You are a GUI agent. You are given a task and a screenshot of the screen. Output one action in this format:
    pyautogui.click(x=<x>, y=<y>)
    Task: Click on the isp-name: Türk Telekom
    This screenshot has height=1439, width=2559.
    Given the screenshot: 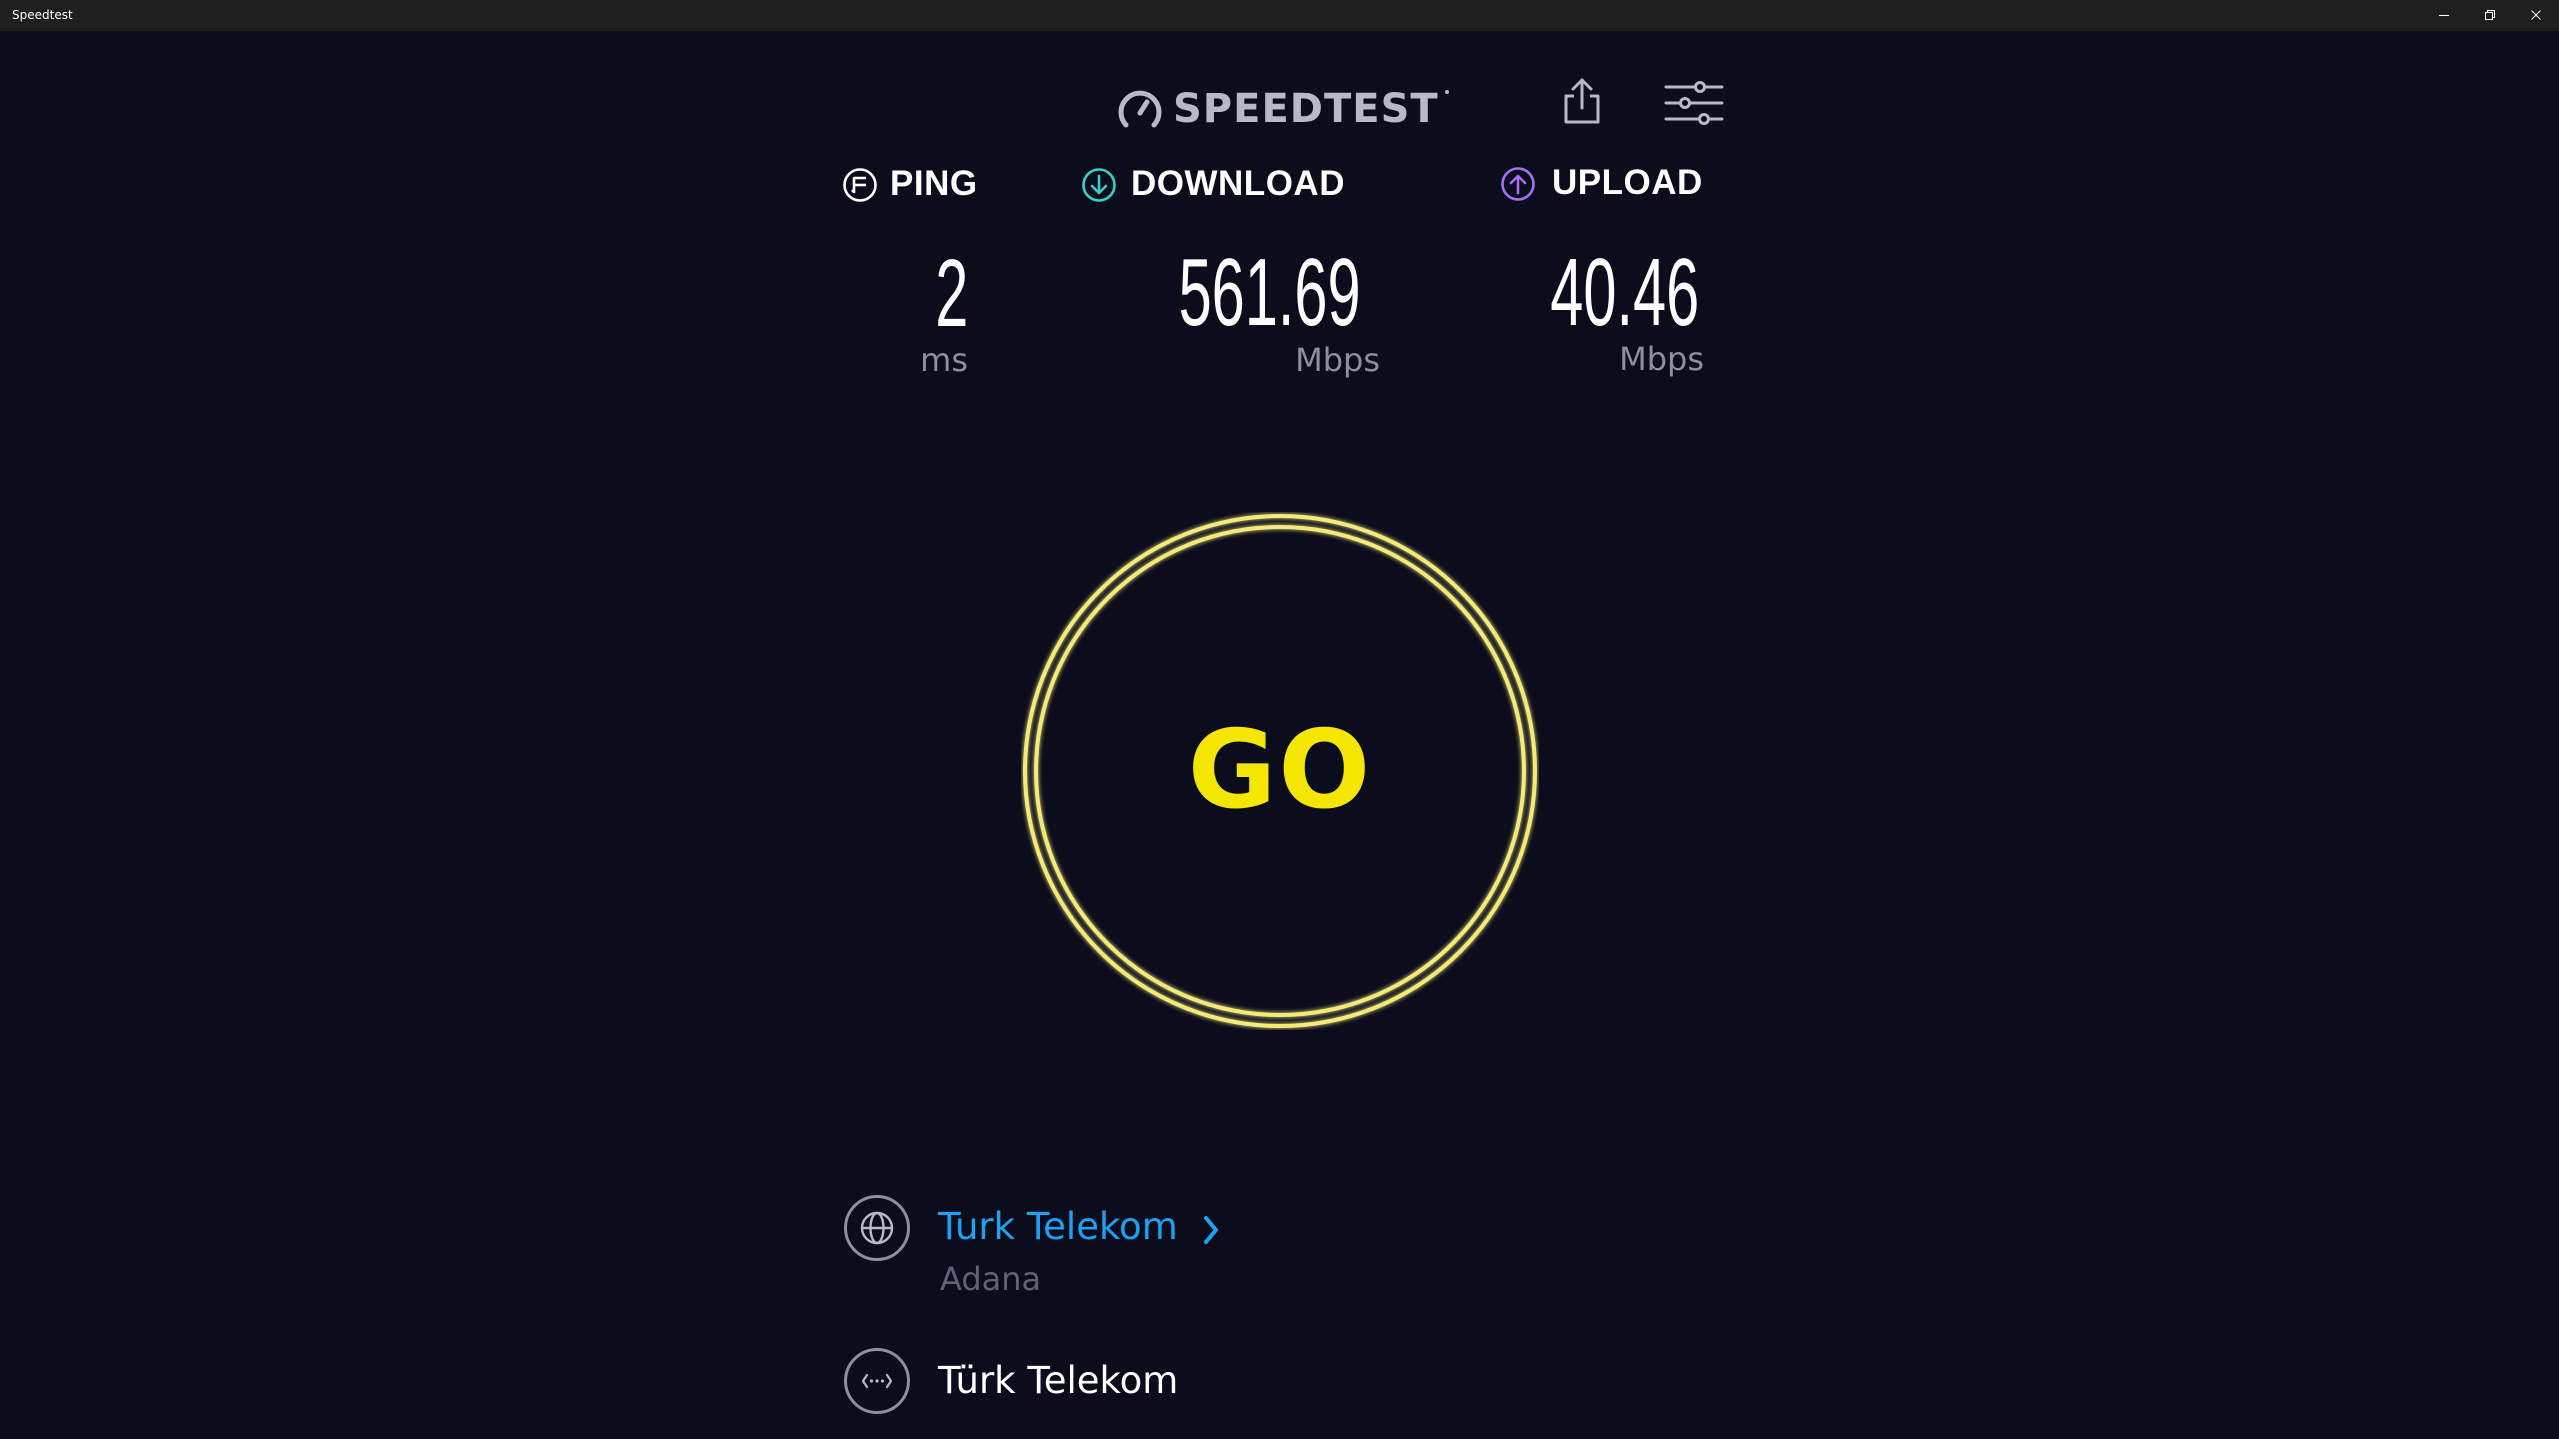 What is the action you would take?
    pyautogui.click(x=1058, y=1380)
    